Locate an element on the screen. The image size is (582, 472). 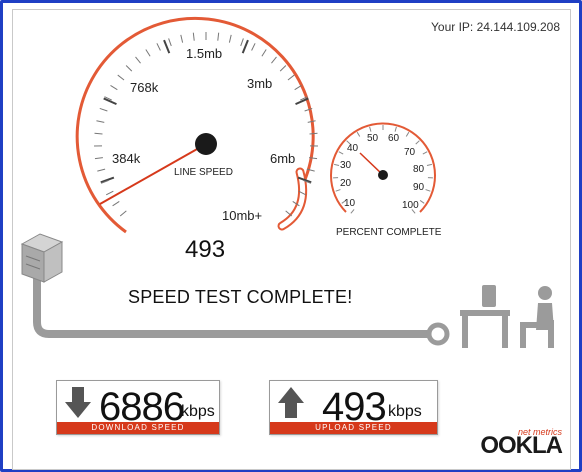
speed-tick-label: 6mb is located at coordinates (282, 158).